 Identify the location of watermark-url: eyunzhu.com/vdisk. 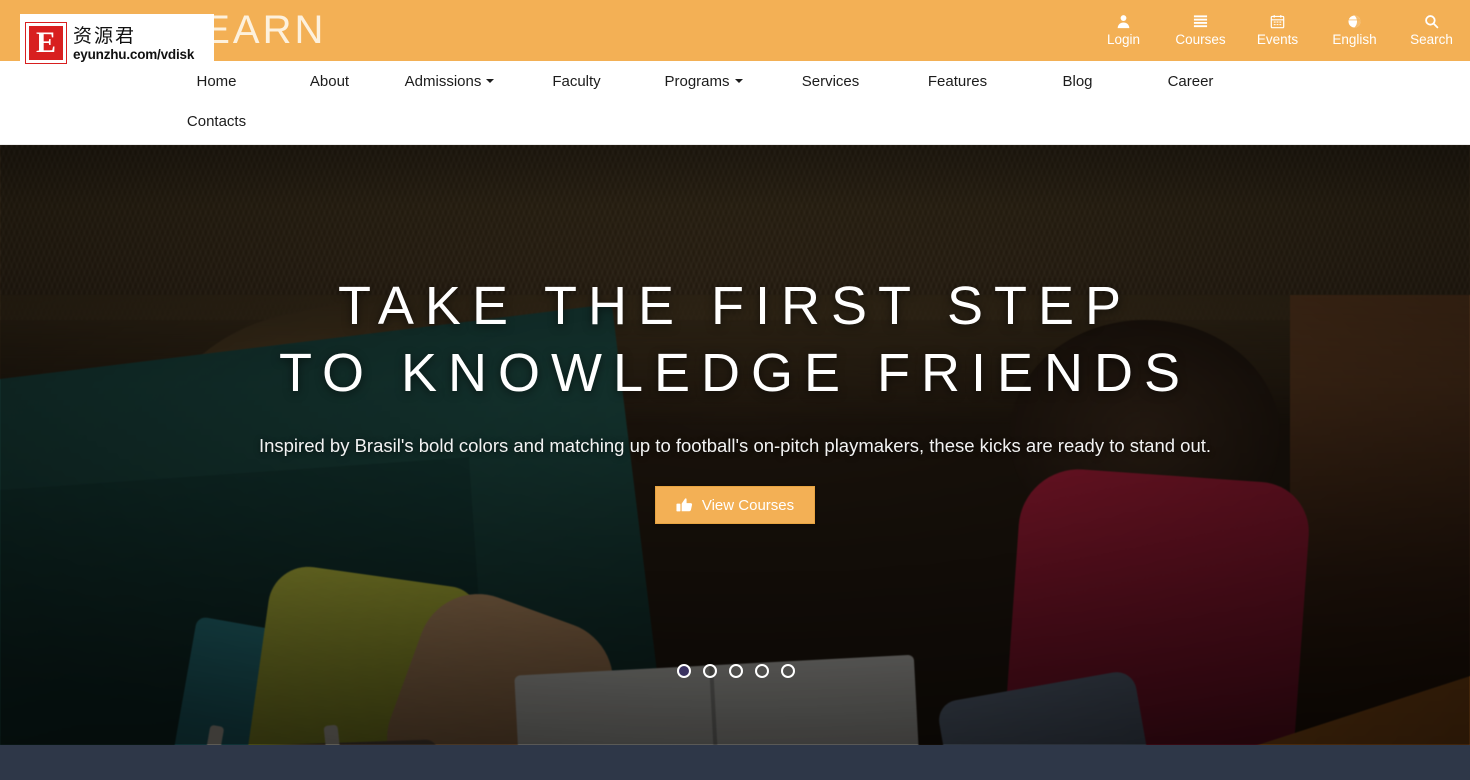
(134, 54).